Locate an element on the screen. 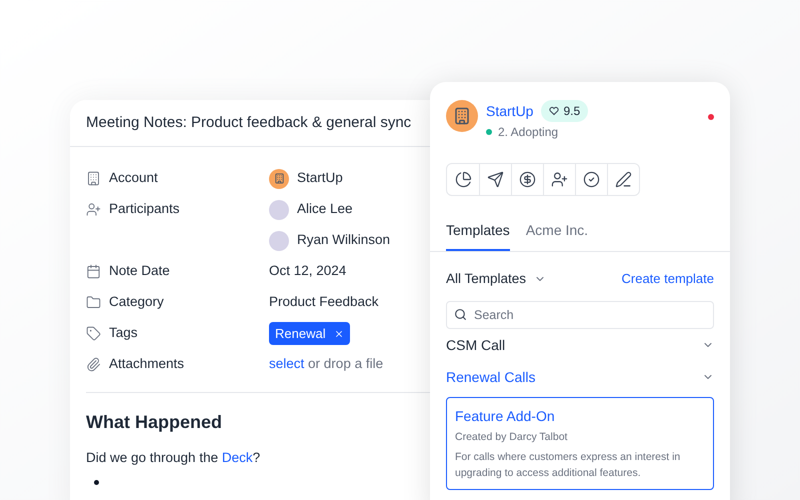 This screenshot has height=500, width=800. participant-name: Ryan Wilkinson is located at coordinates (343, 240).